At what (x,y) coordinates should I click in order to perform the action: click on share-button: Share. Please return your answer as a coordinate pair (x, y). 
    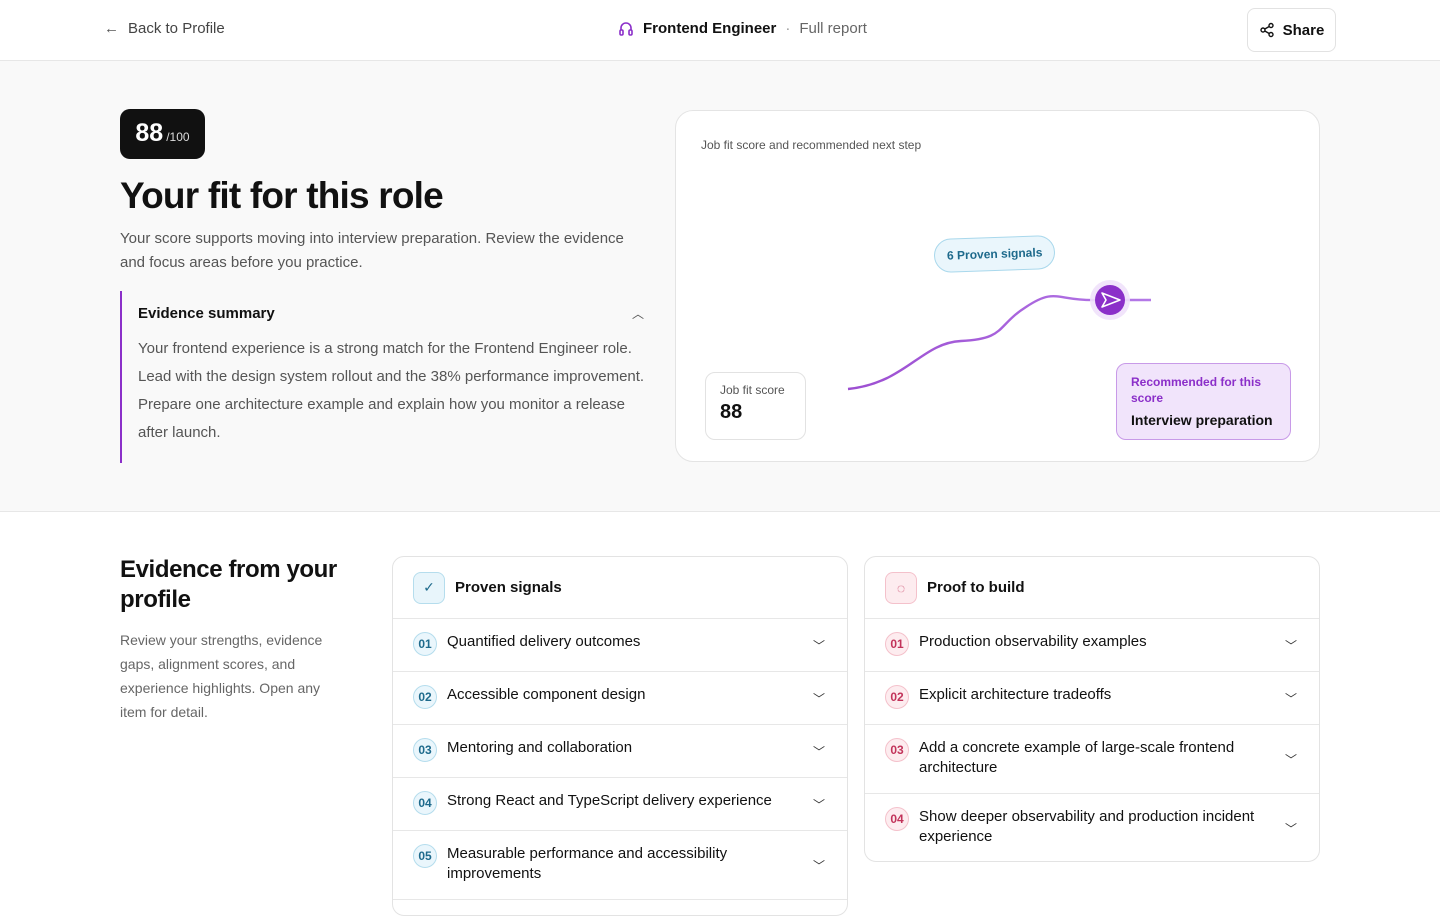
    Looking at the image, I should click on (1291, 30).